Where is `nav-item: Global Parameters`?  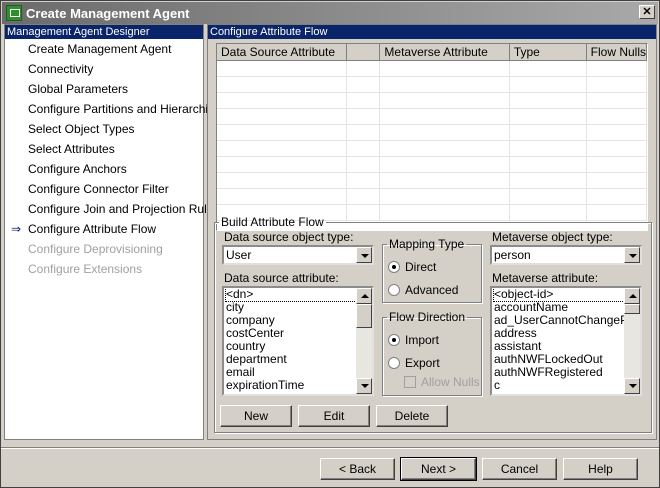 nav-item: Global Parameters is located at coordinates (104, 89).